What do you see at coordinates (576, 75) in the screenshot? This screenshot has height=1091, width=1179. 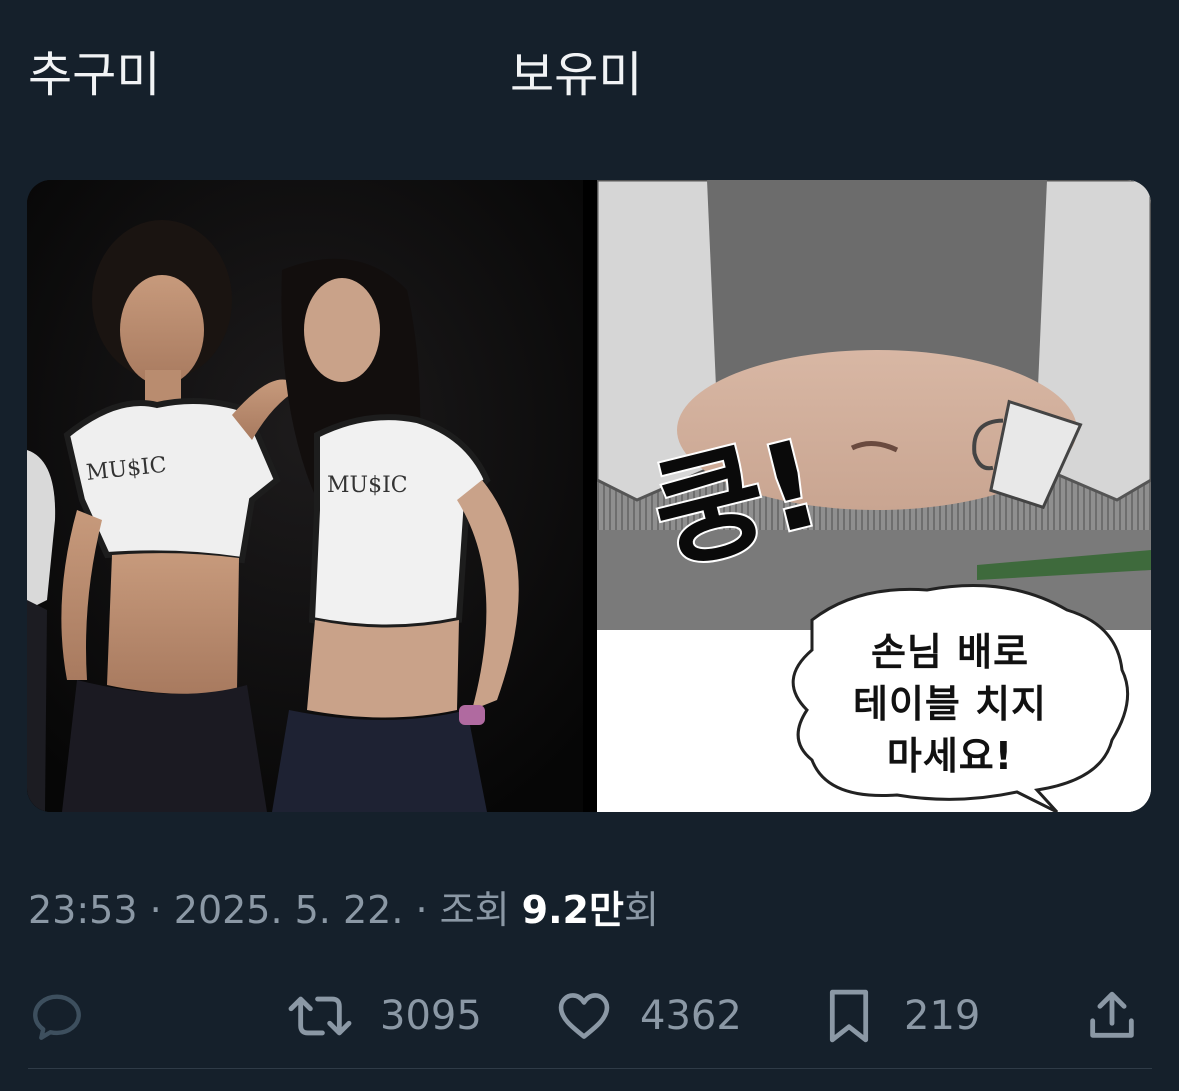 I see `tweet-text-right: 보유미` at bounding box center [576, 75].